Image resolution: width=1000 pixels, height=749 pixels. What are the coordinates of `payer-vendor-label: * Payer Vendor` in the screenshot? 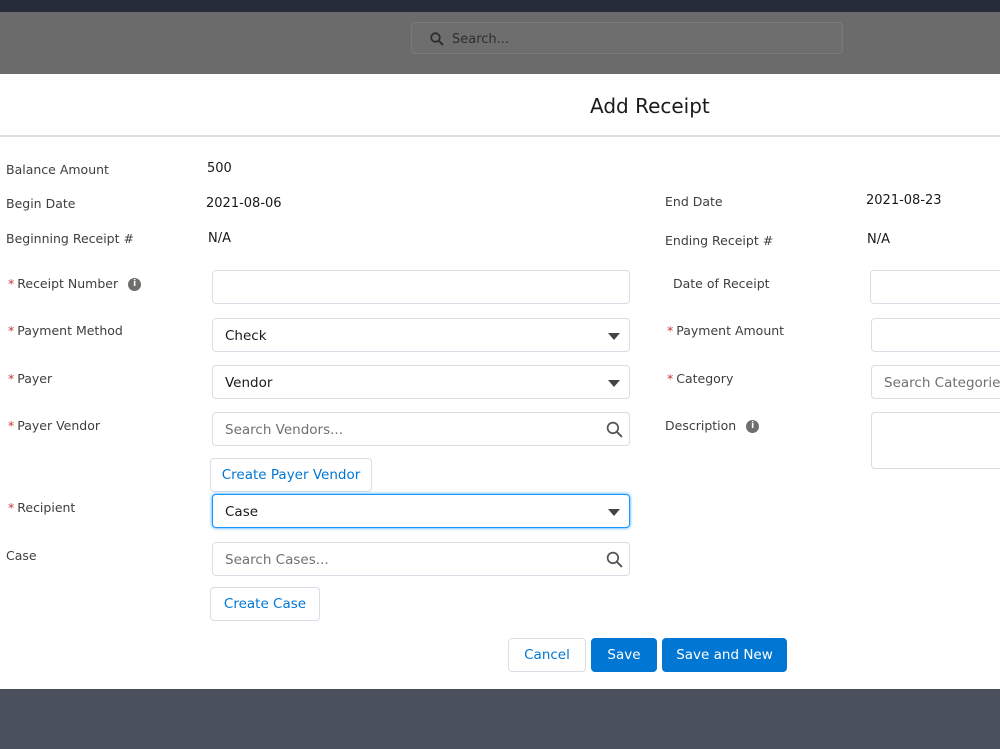 It's located at (54, 425).